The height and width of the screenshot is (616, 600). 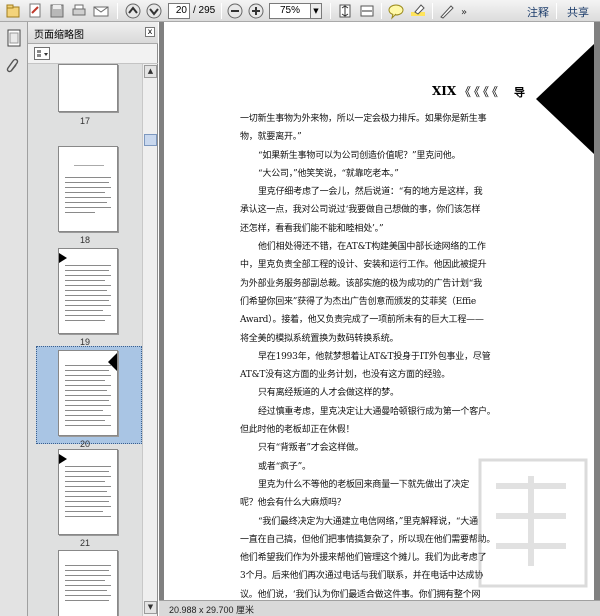 I want to click on text-line: “如果新生事物可以为公司创造价值呢？”里克问他。, so click(x=359, y=155).